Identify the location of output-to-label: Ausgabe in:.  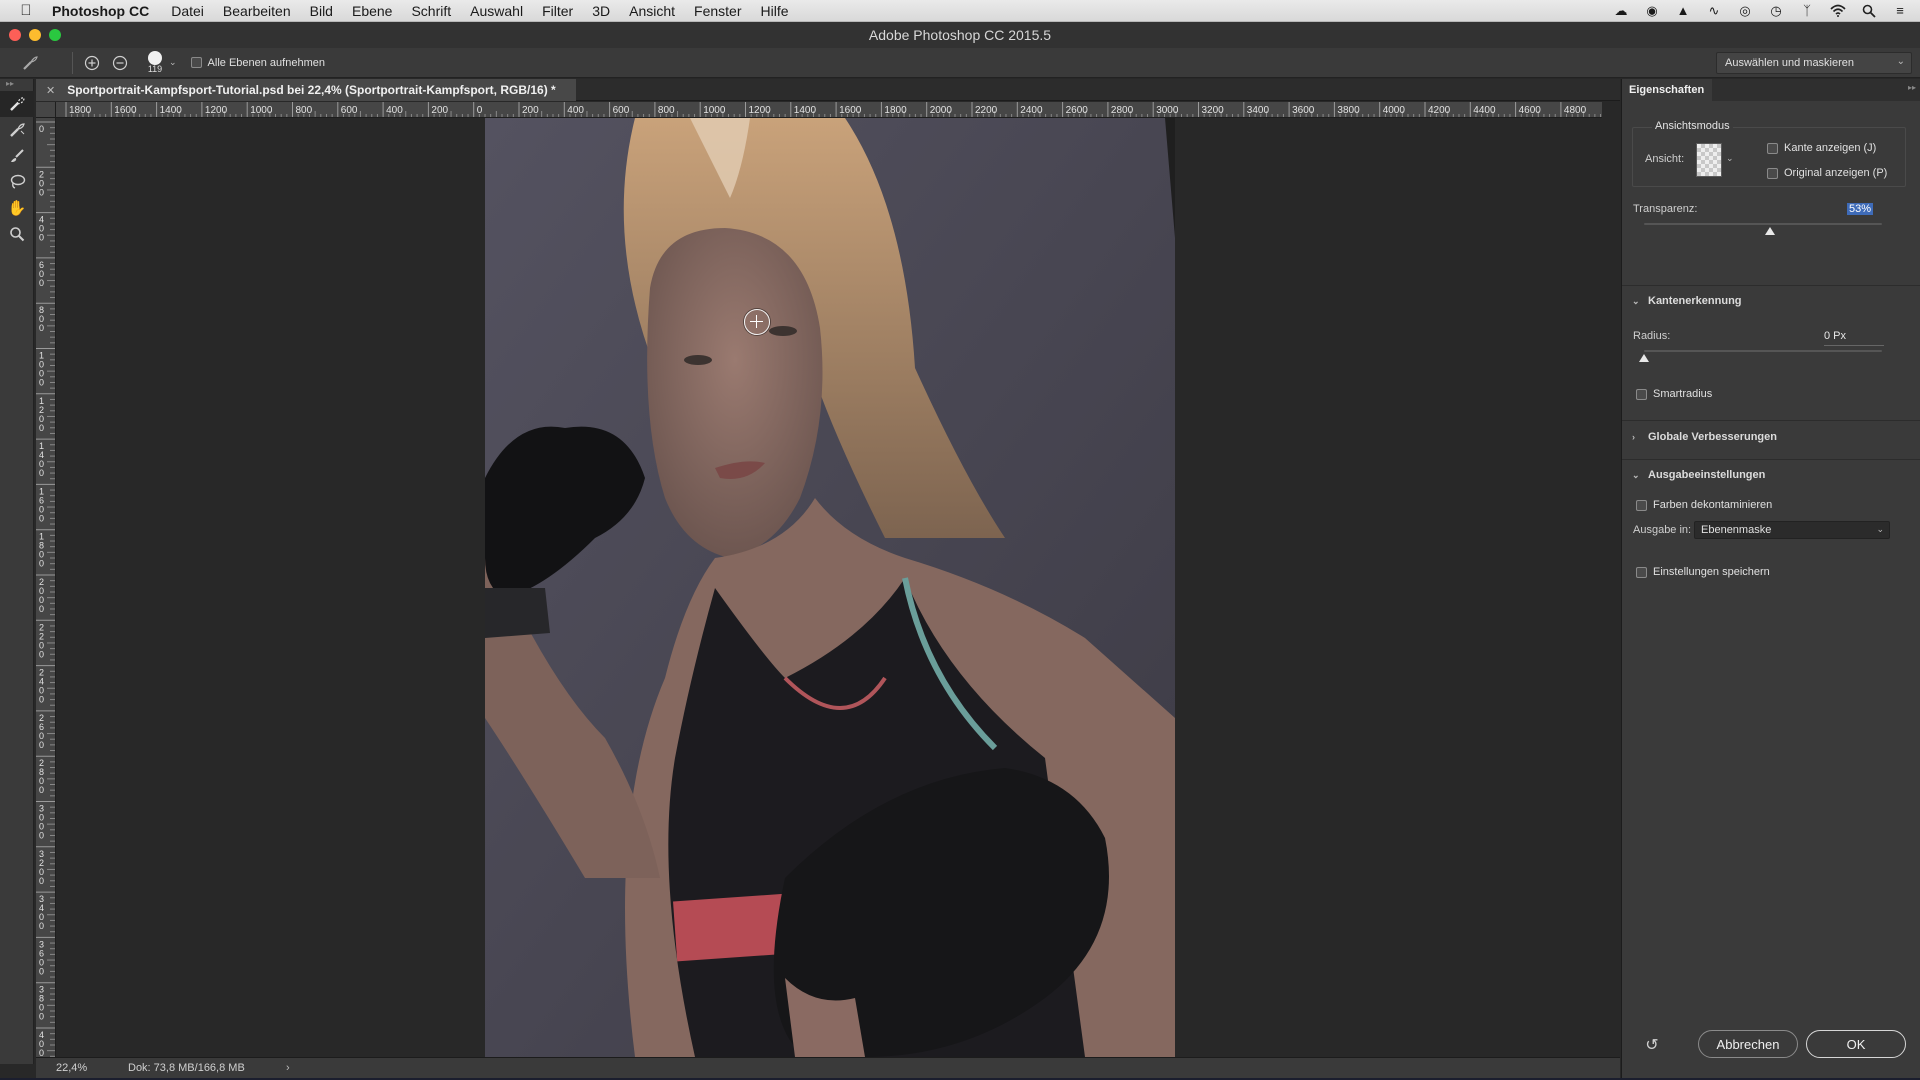
(1662, 530).